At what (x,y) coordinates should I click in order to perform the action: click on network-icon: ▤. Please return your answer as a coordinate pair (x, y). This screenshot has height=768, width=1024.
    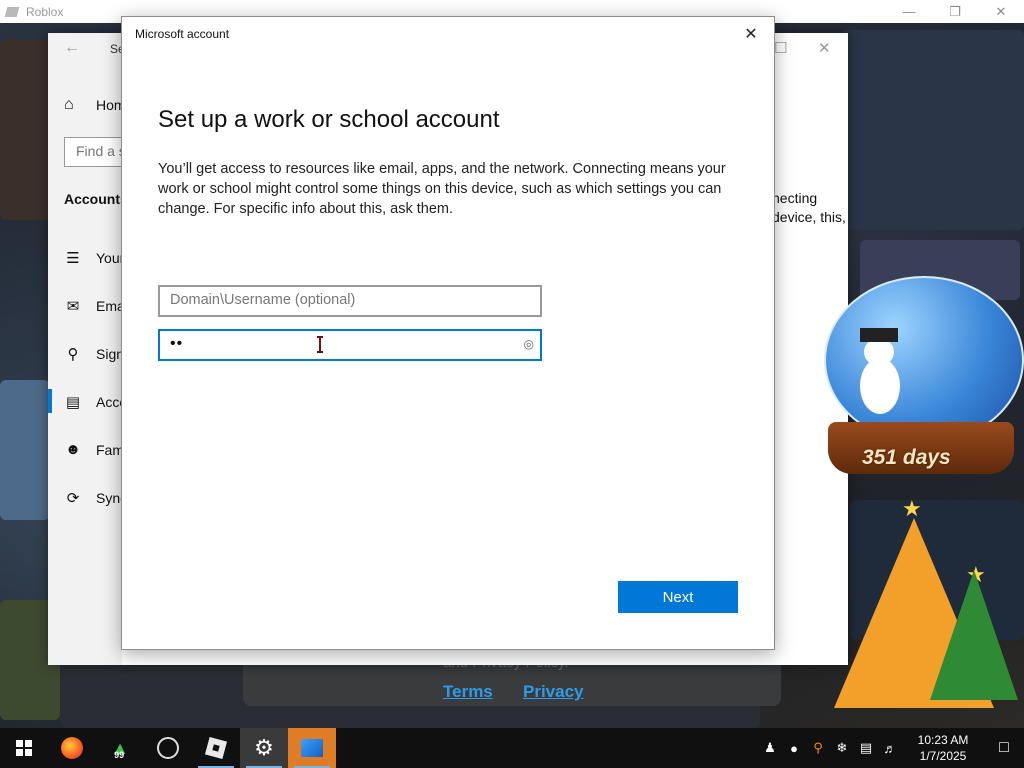
    Looking at the image, I should click on (866, 748).